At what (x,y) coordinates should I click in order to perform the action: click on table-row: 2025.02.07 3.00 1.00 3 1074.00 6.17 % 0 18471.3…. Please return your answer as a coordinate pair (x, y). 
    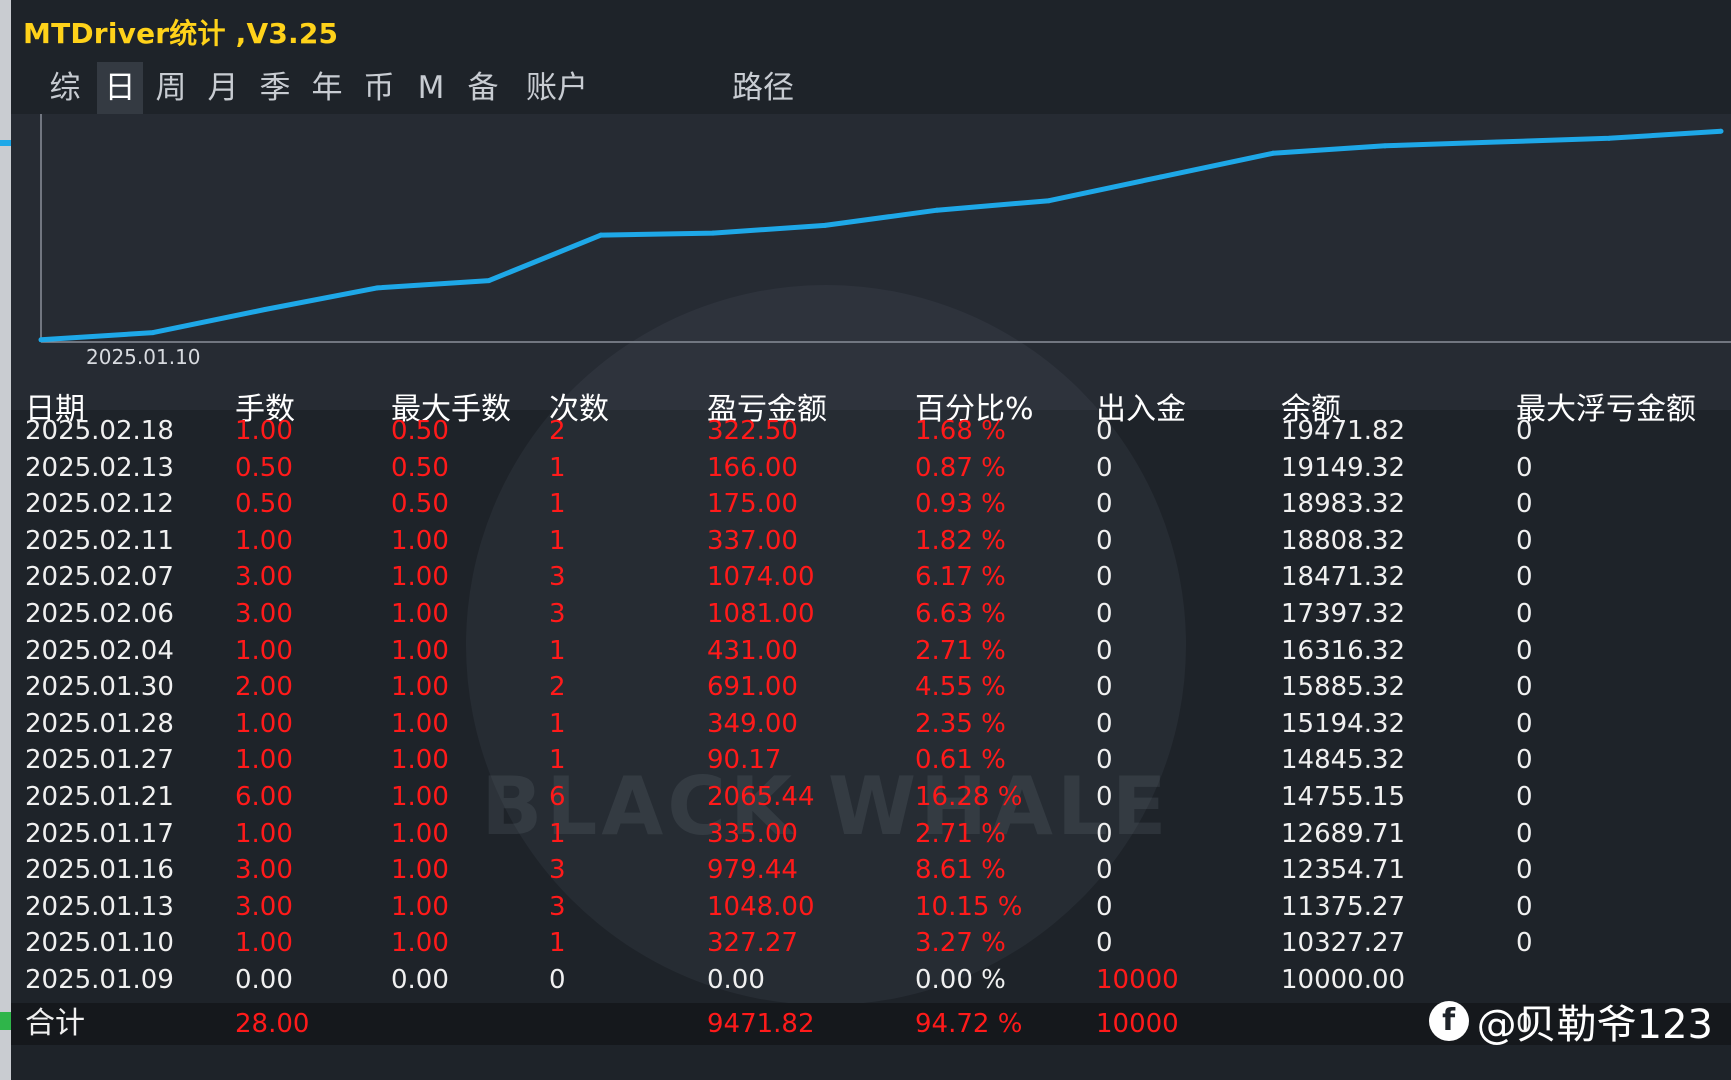
    Looking at the image, I should click on (871, 577).